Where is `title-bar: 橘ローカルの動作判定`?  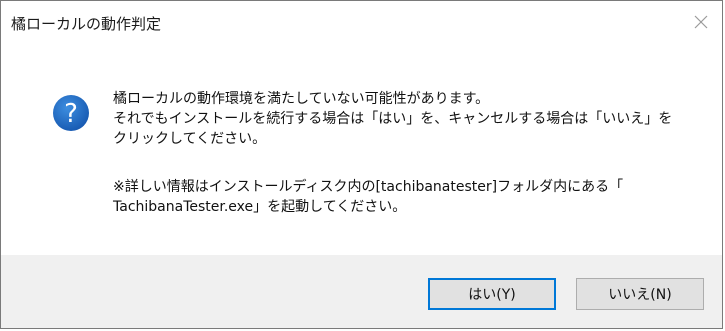
title-bar: 橘ローカルの動作判定 is located at coordinates (361, 21).